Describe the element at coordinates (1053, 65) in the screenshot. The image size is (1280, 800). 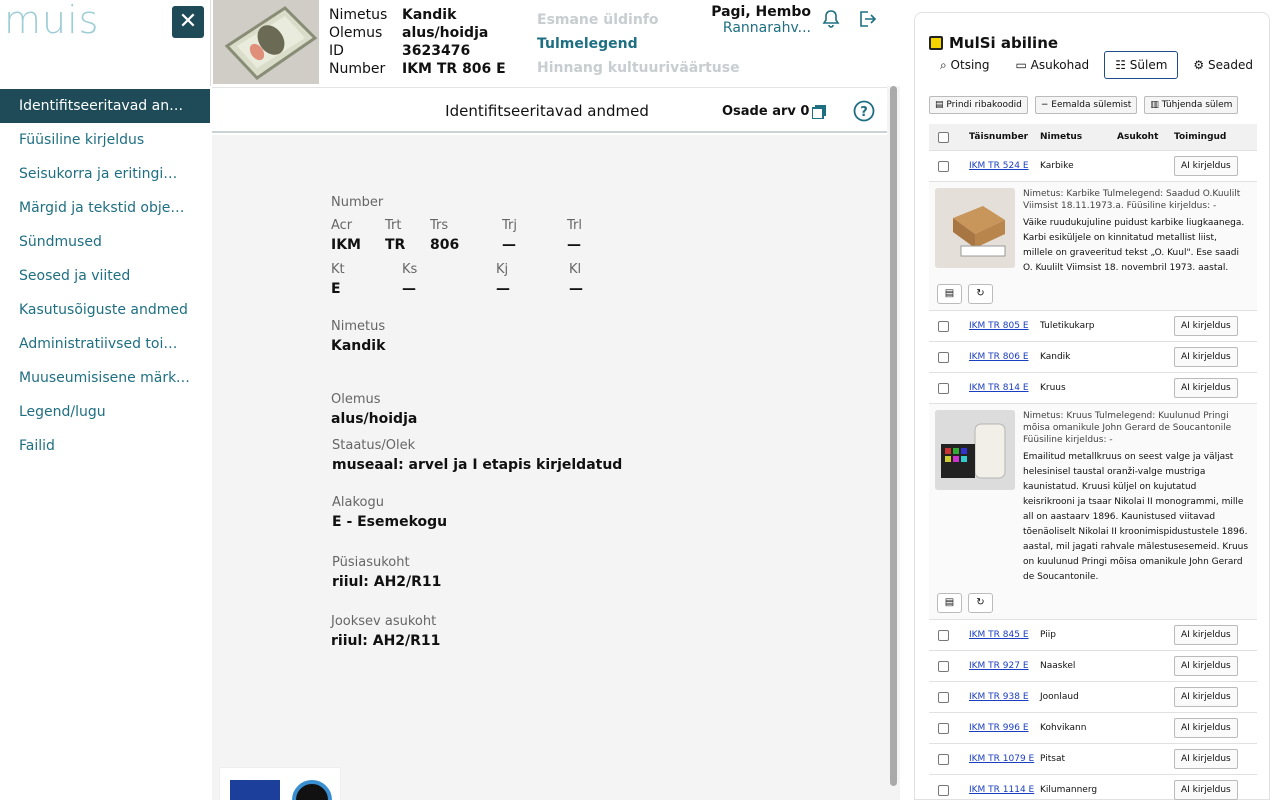
I see `tab-asukohad: ▭ Asukohad` at that location.